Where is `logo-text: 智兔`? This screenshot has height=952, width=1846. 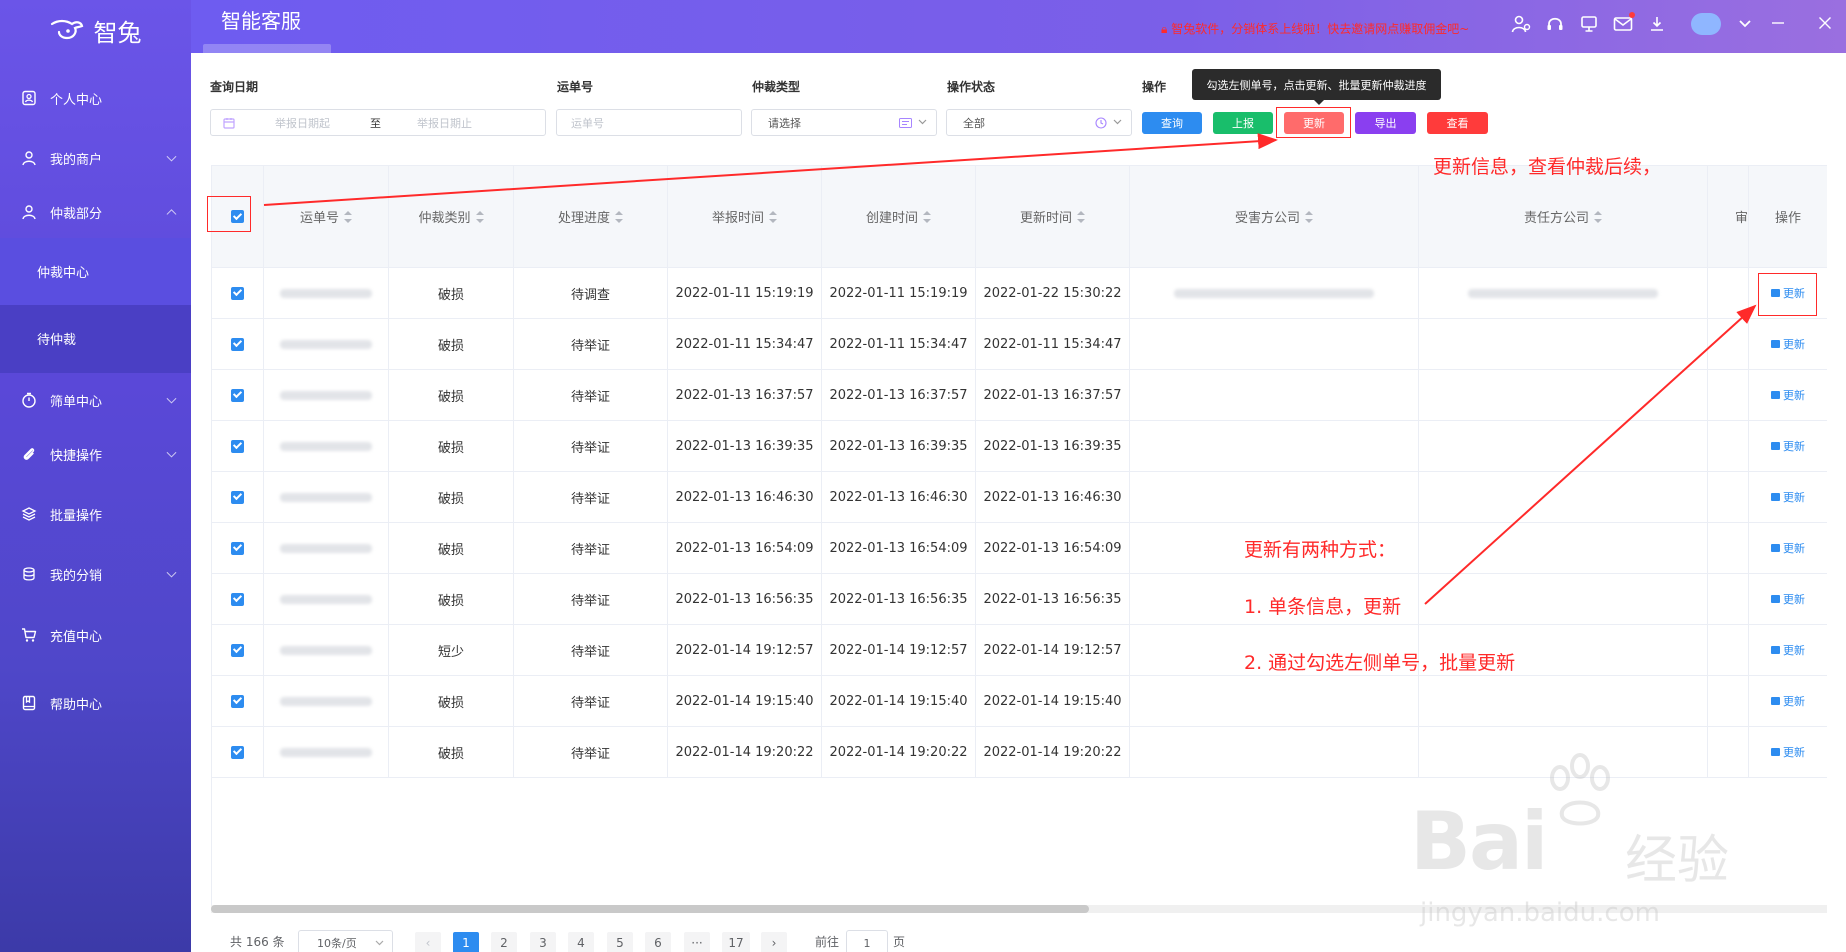
logo-text: 智兔 is located at coordinates (117, 32).